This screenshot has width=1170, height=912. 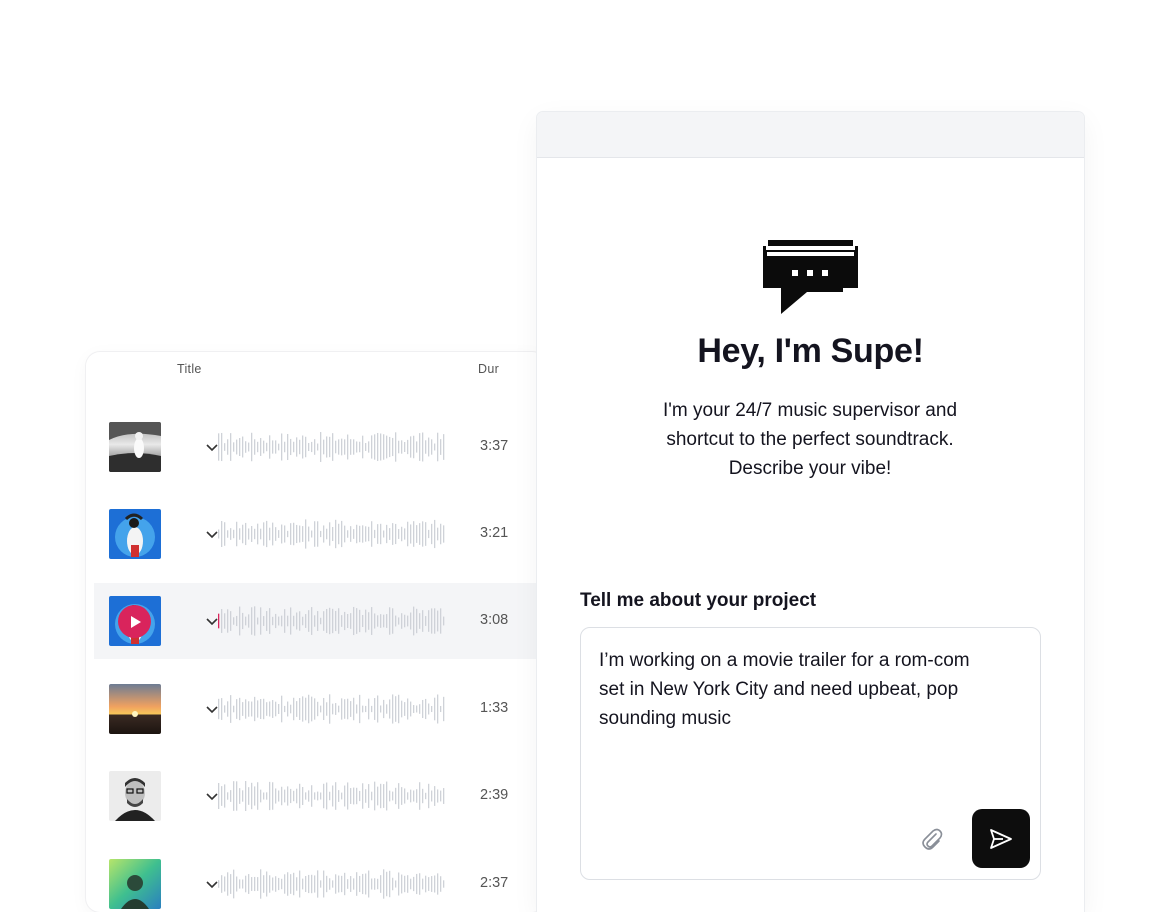 What do you see at coordinates (494, 446) in the screenshot?
I see `track-duration: 3:37` at bounding box center [494, 446].